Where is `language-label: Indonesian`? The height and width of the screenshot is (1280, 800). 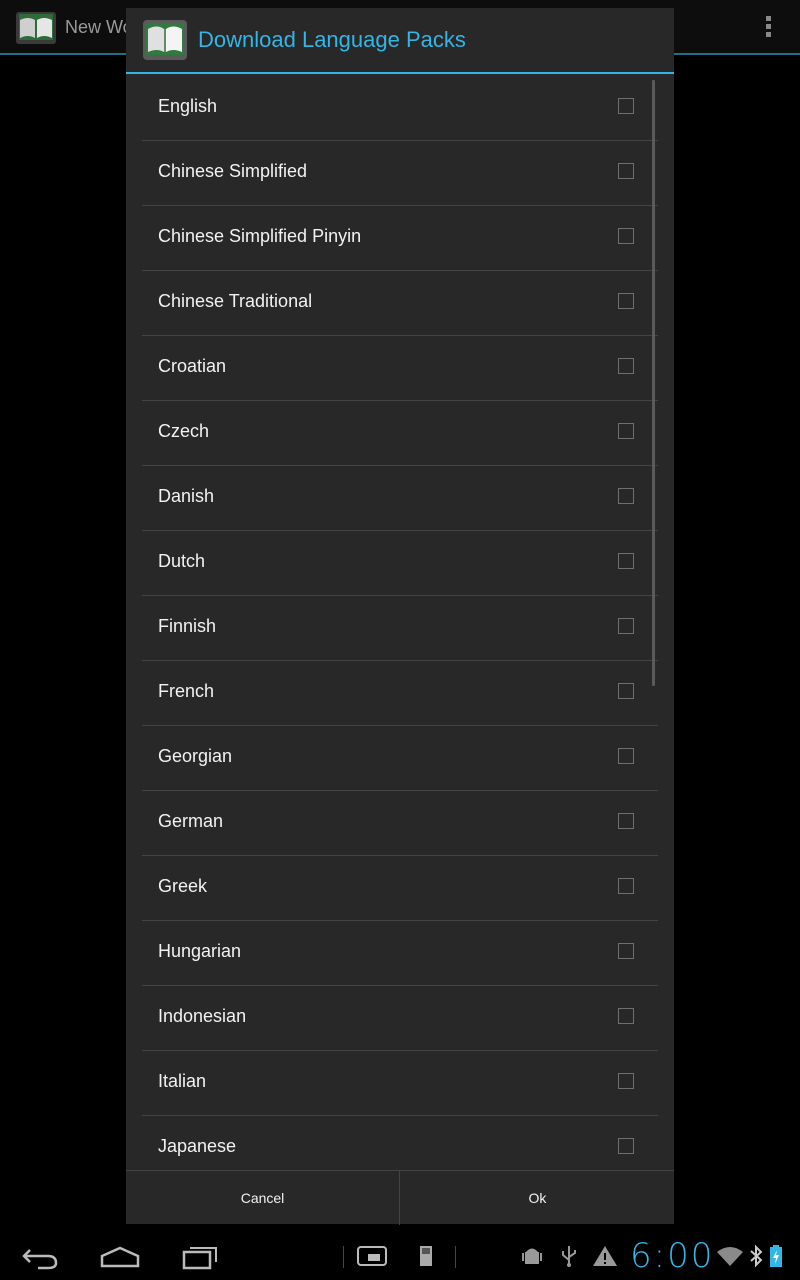 language-label: Indonesian is located at coordinates (202, 1016).